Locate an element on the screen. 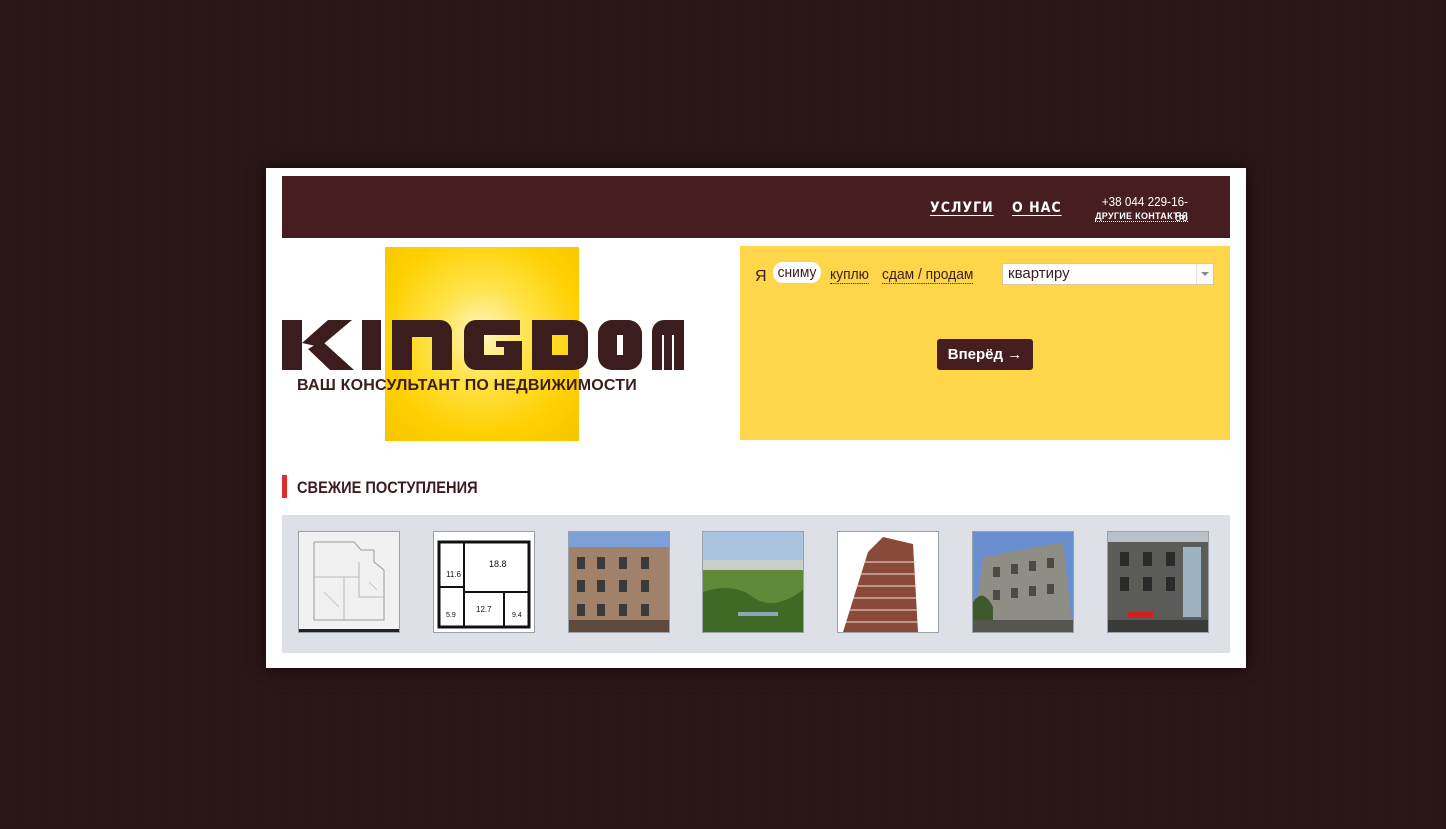  option-rent-label: сниму is located at coordinates (797, 272).